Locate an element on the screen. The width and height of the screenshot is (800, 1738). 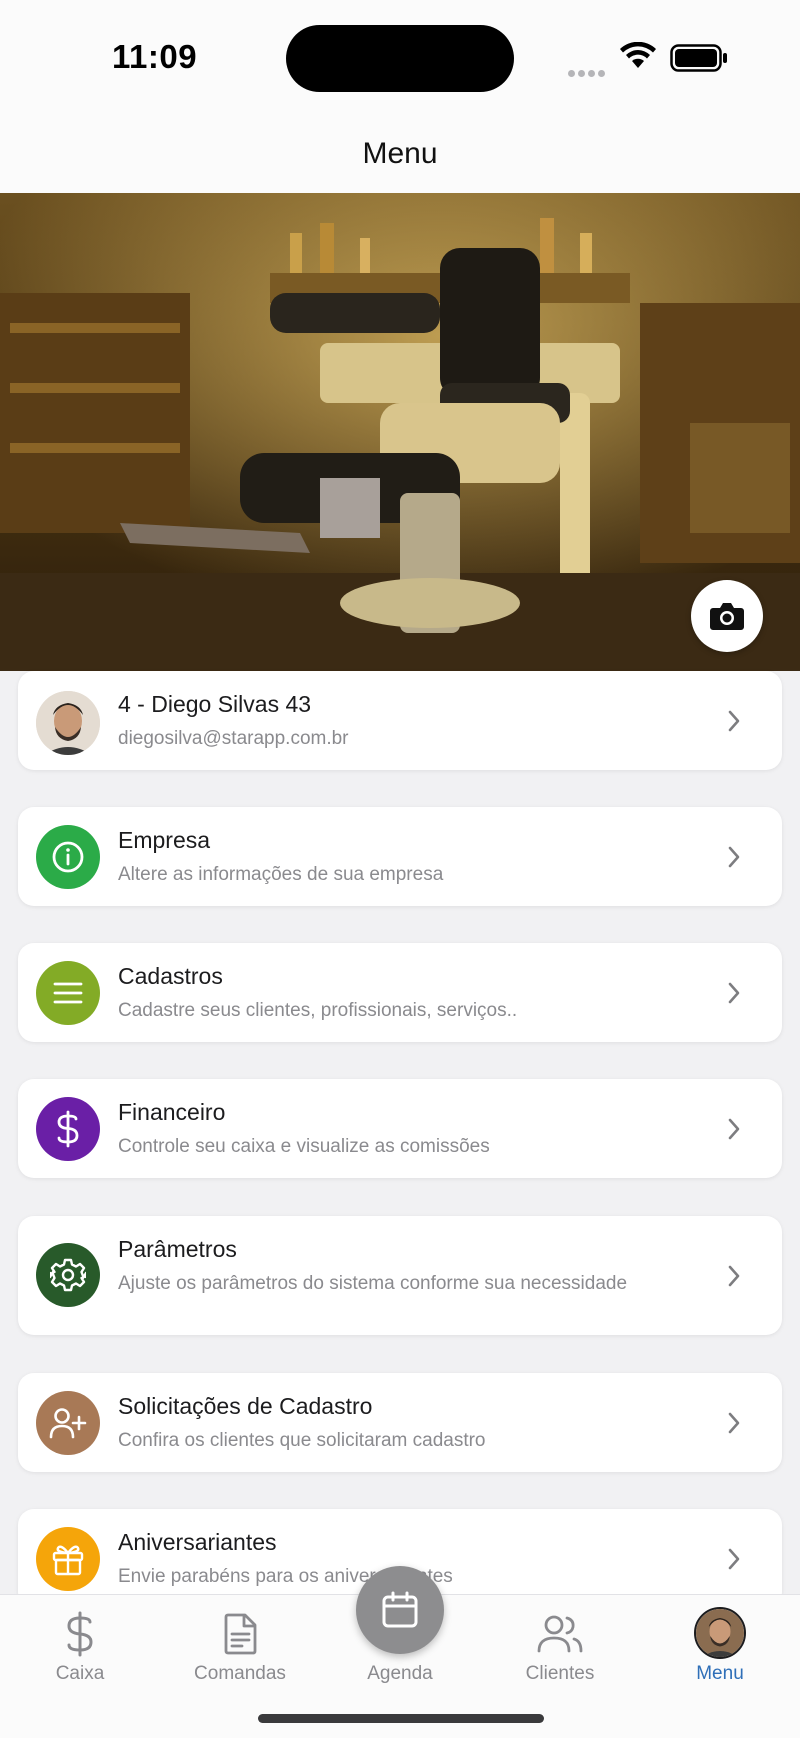
tab-menu: Menu is located at coordinates (720, 1650).